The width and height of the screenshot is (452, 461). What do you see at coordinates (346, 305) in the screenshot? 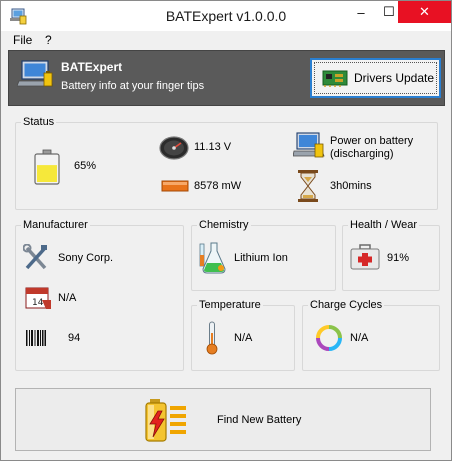
I see `charge-cycles-label: Charge Cycles` at bounding box center [346, 305].